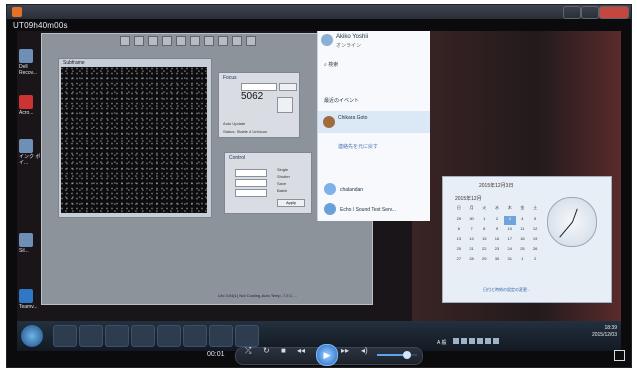  I want to click on stop-icon: ■, so click(283, 351).